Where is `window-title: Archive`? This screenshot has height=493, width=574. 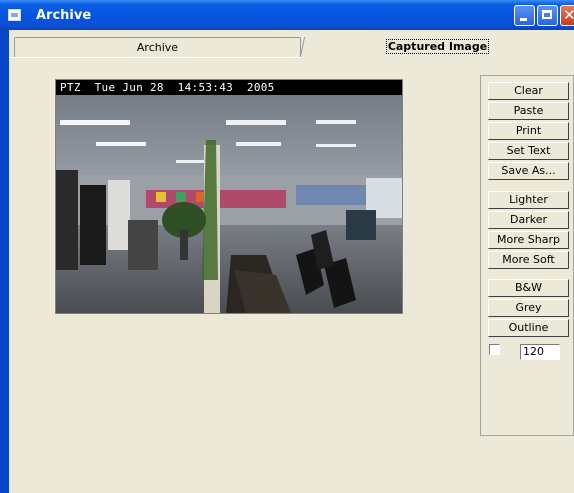
window-title: Archive is located at coordinates (64, 15).